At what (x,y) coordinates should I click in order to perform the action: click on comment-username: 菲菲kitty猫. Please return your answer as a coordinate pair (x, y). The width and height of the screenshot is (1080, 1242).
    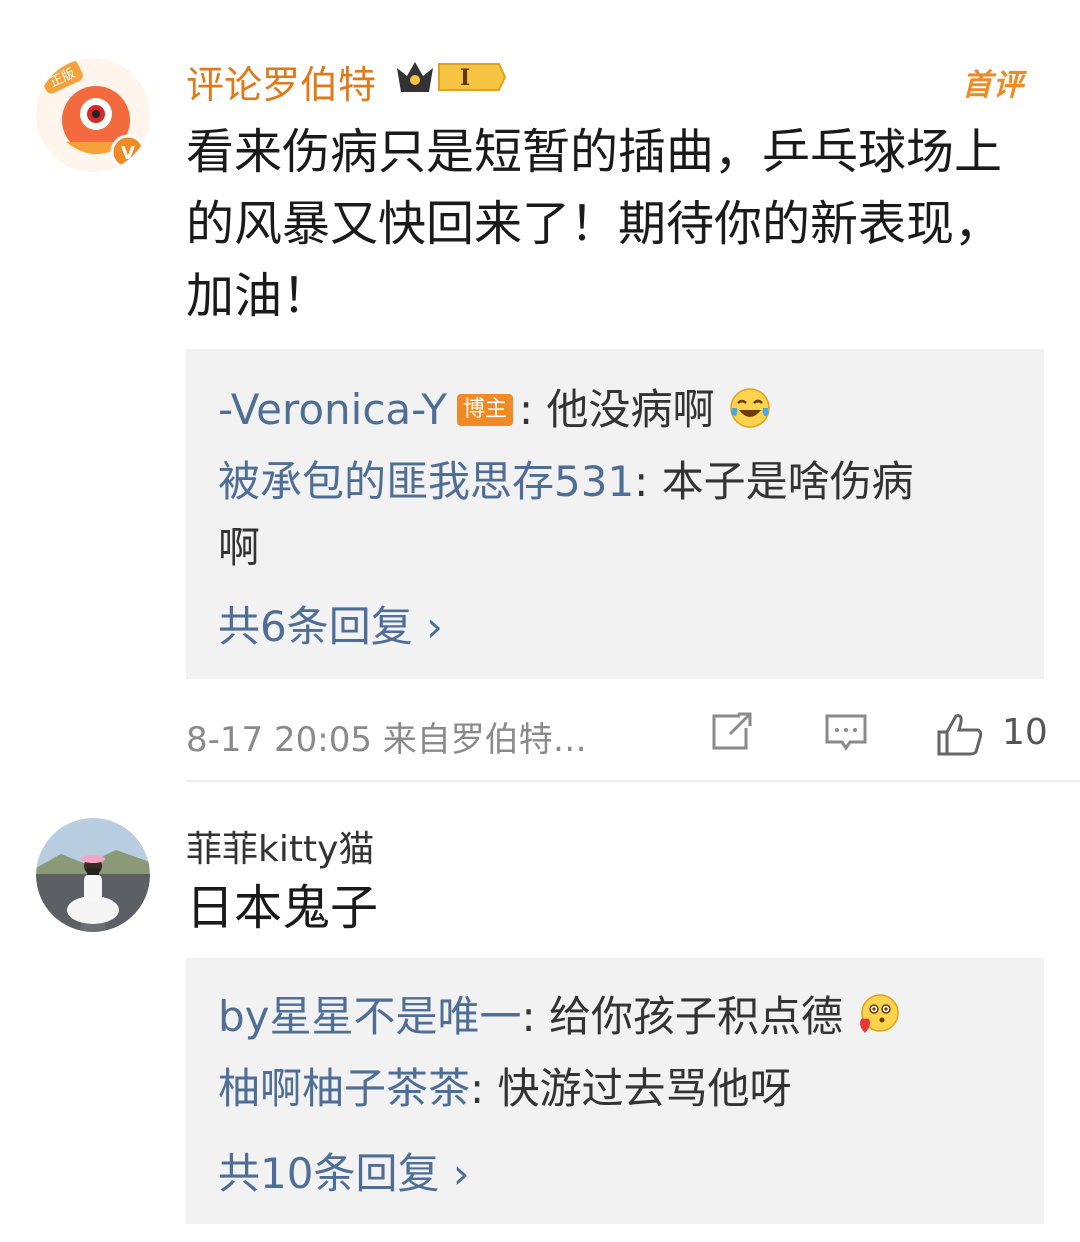
    Looking at the image, I should click on (280, 846).